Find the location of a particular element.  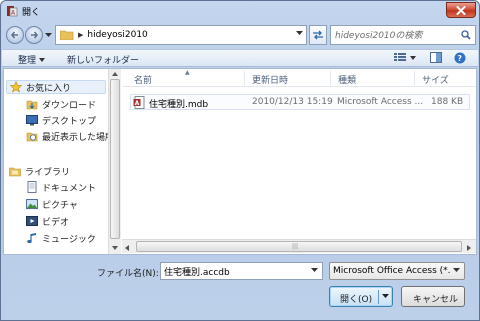

sidebar-item-label: 最近表示した場所 is located at coordinates (75, 137).